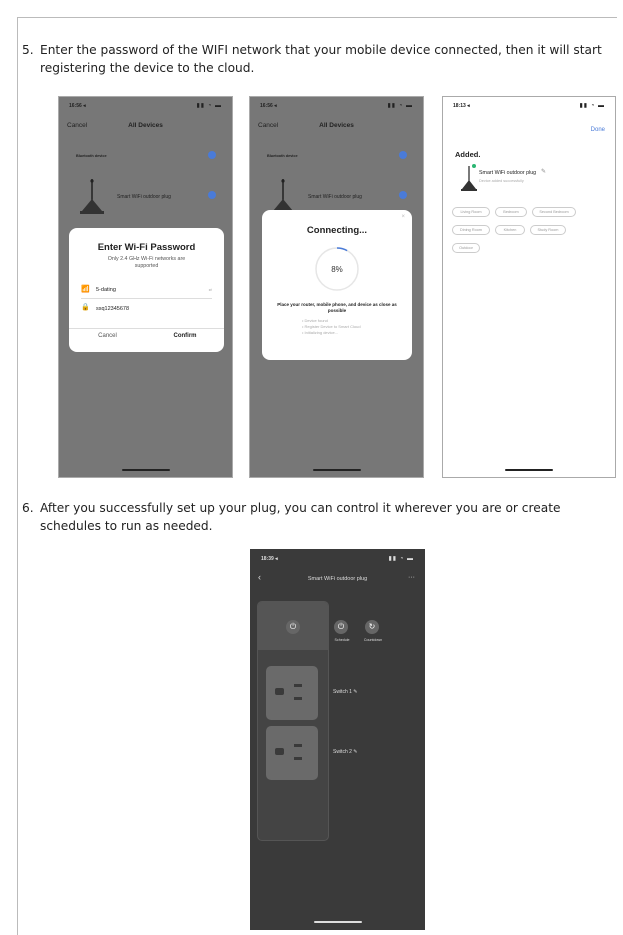 Image resolution: width=623 pixels, height=935 pixels. I want to click on wifi-name-field: 5-dating, so click(106, 290).